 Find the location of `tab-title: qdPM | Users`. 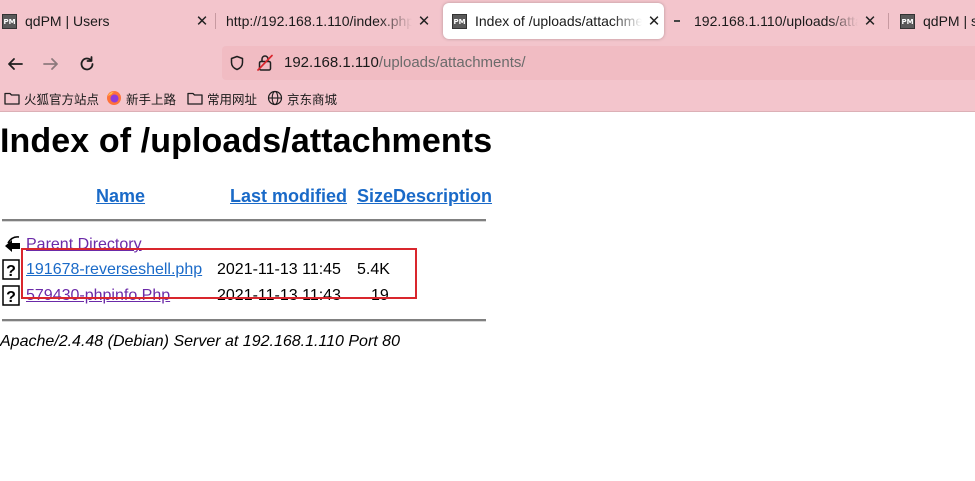

tab-title: qdPM | Users is located at coordinates (67, 21).